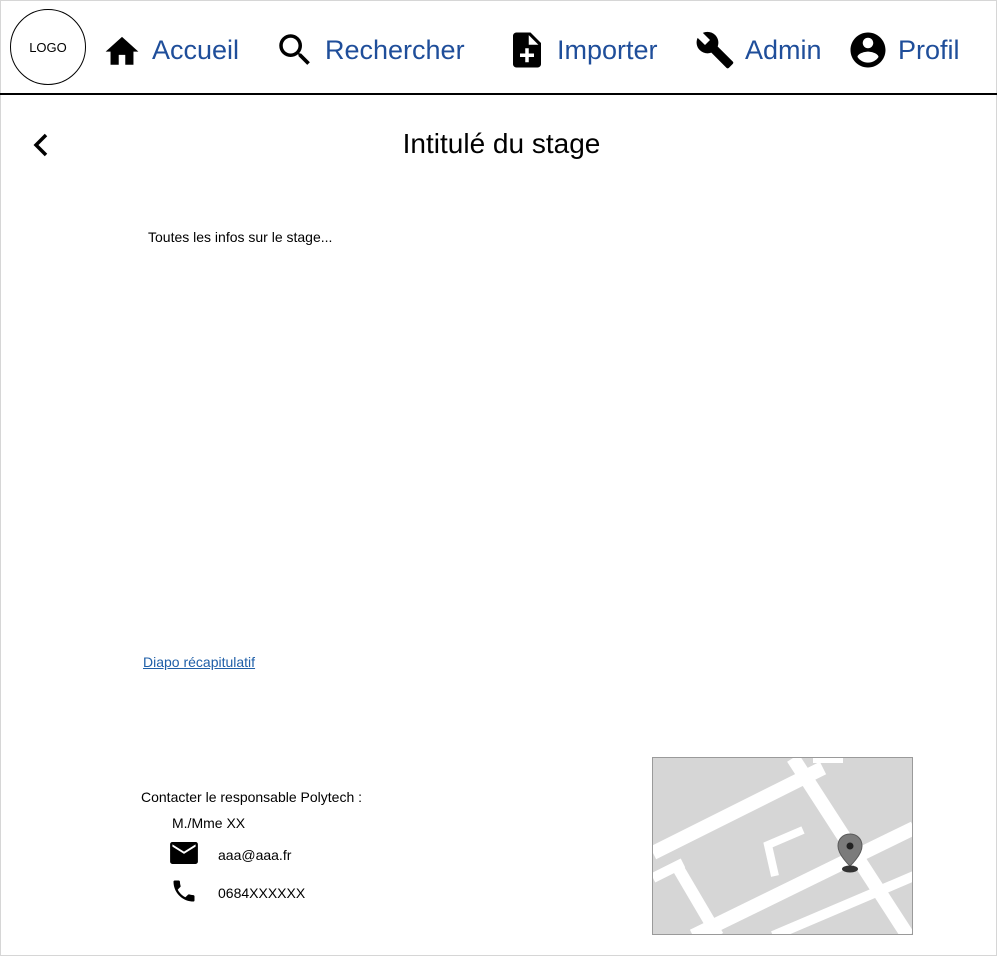 Image resolution: width=1003 pixels, height=960 pixels. I want to click on map-roads, so click(782, 846).